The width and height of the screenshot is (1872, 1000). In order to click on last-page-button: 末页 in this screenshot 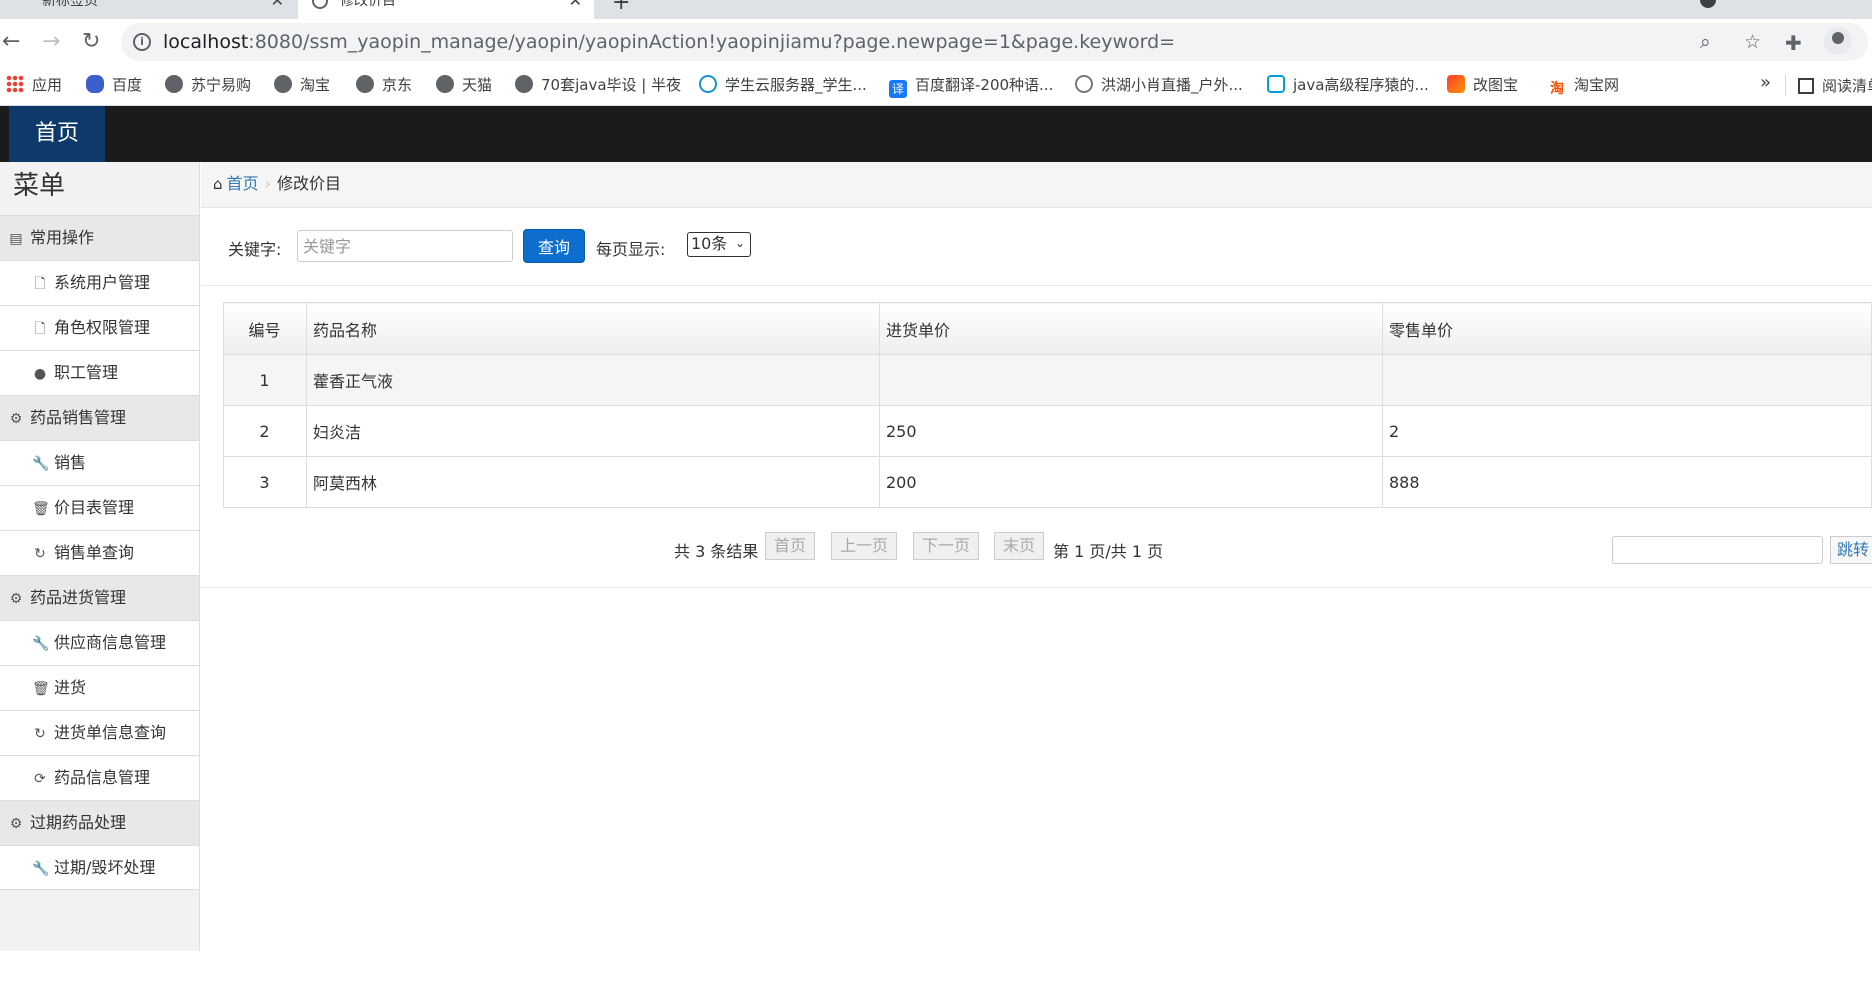, I will do `click(1019, 546)`.